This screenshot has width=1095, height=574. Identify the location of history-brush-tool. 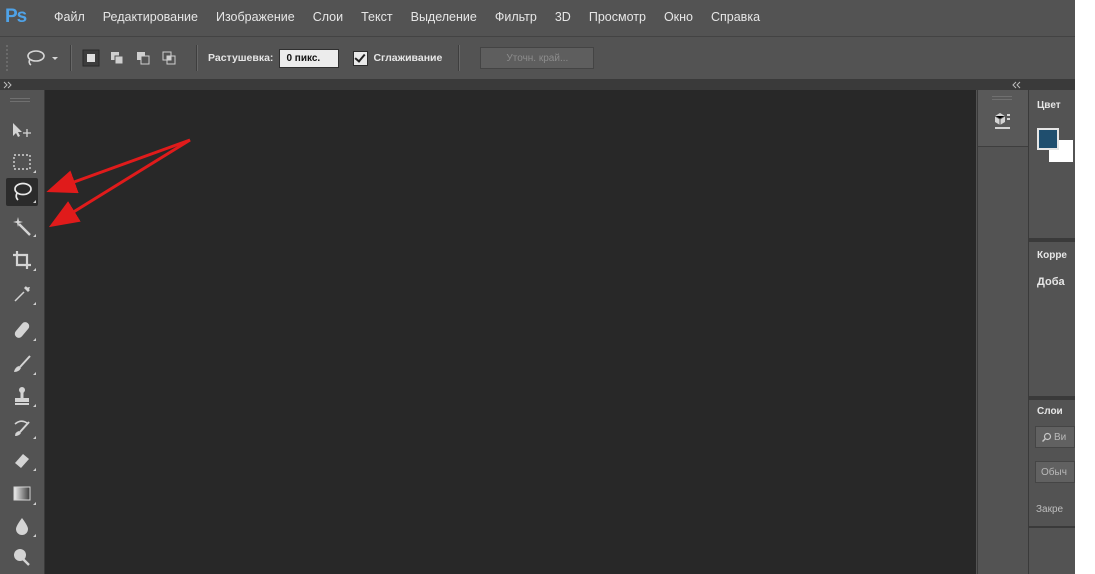
(22, 428).